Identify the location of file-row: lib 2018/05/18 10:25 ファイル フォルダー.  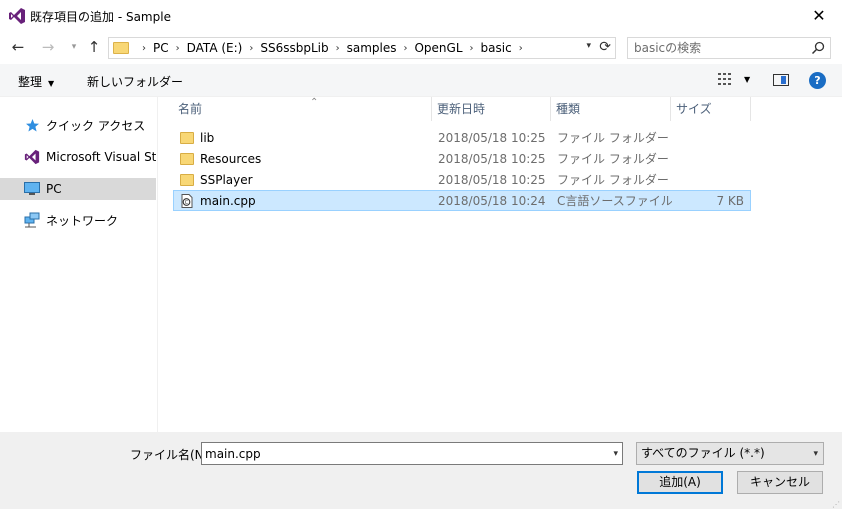
(462, 137).